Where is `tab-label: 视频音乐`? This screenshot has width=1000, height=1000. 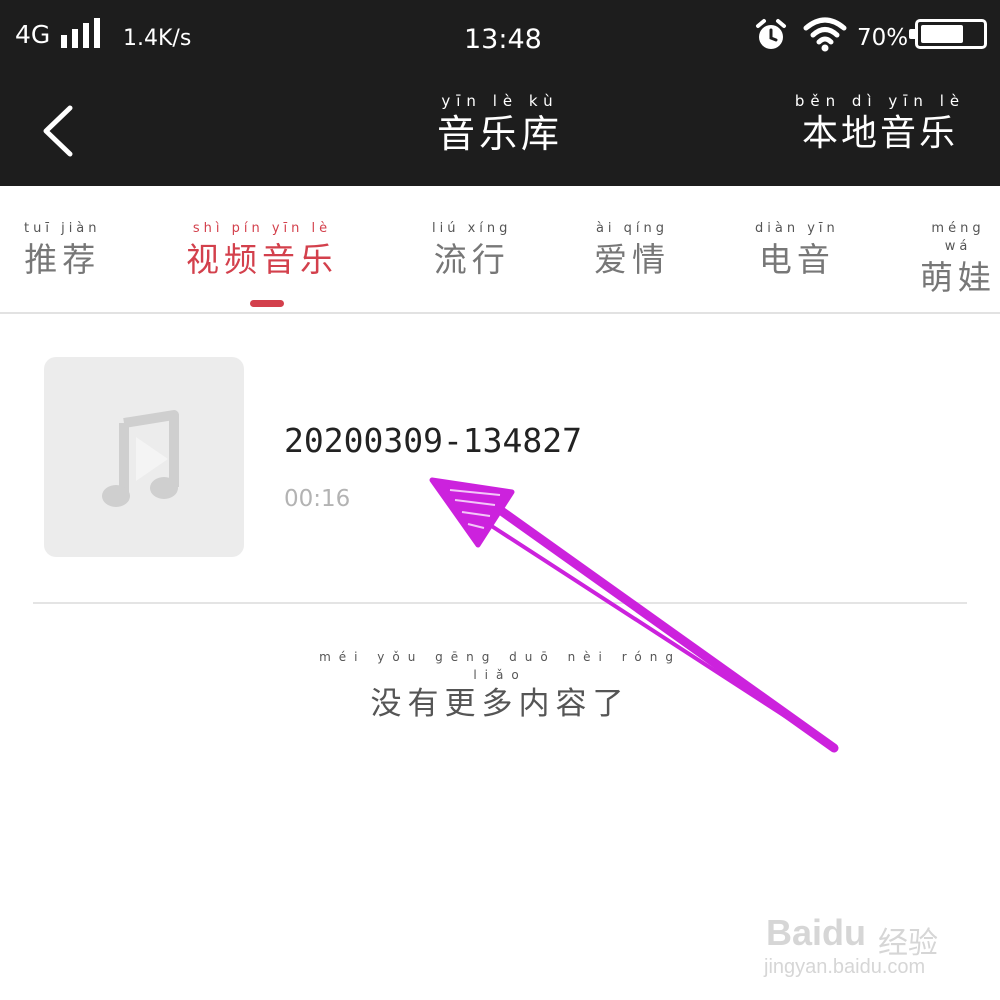
tab-label: 视频音乐 is located at coordinates (262, 259).